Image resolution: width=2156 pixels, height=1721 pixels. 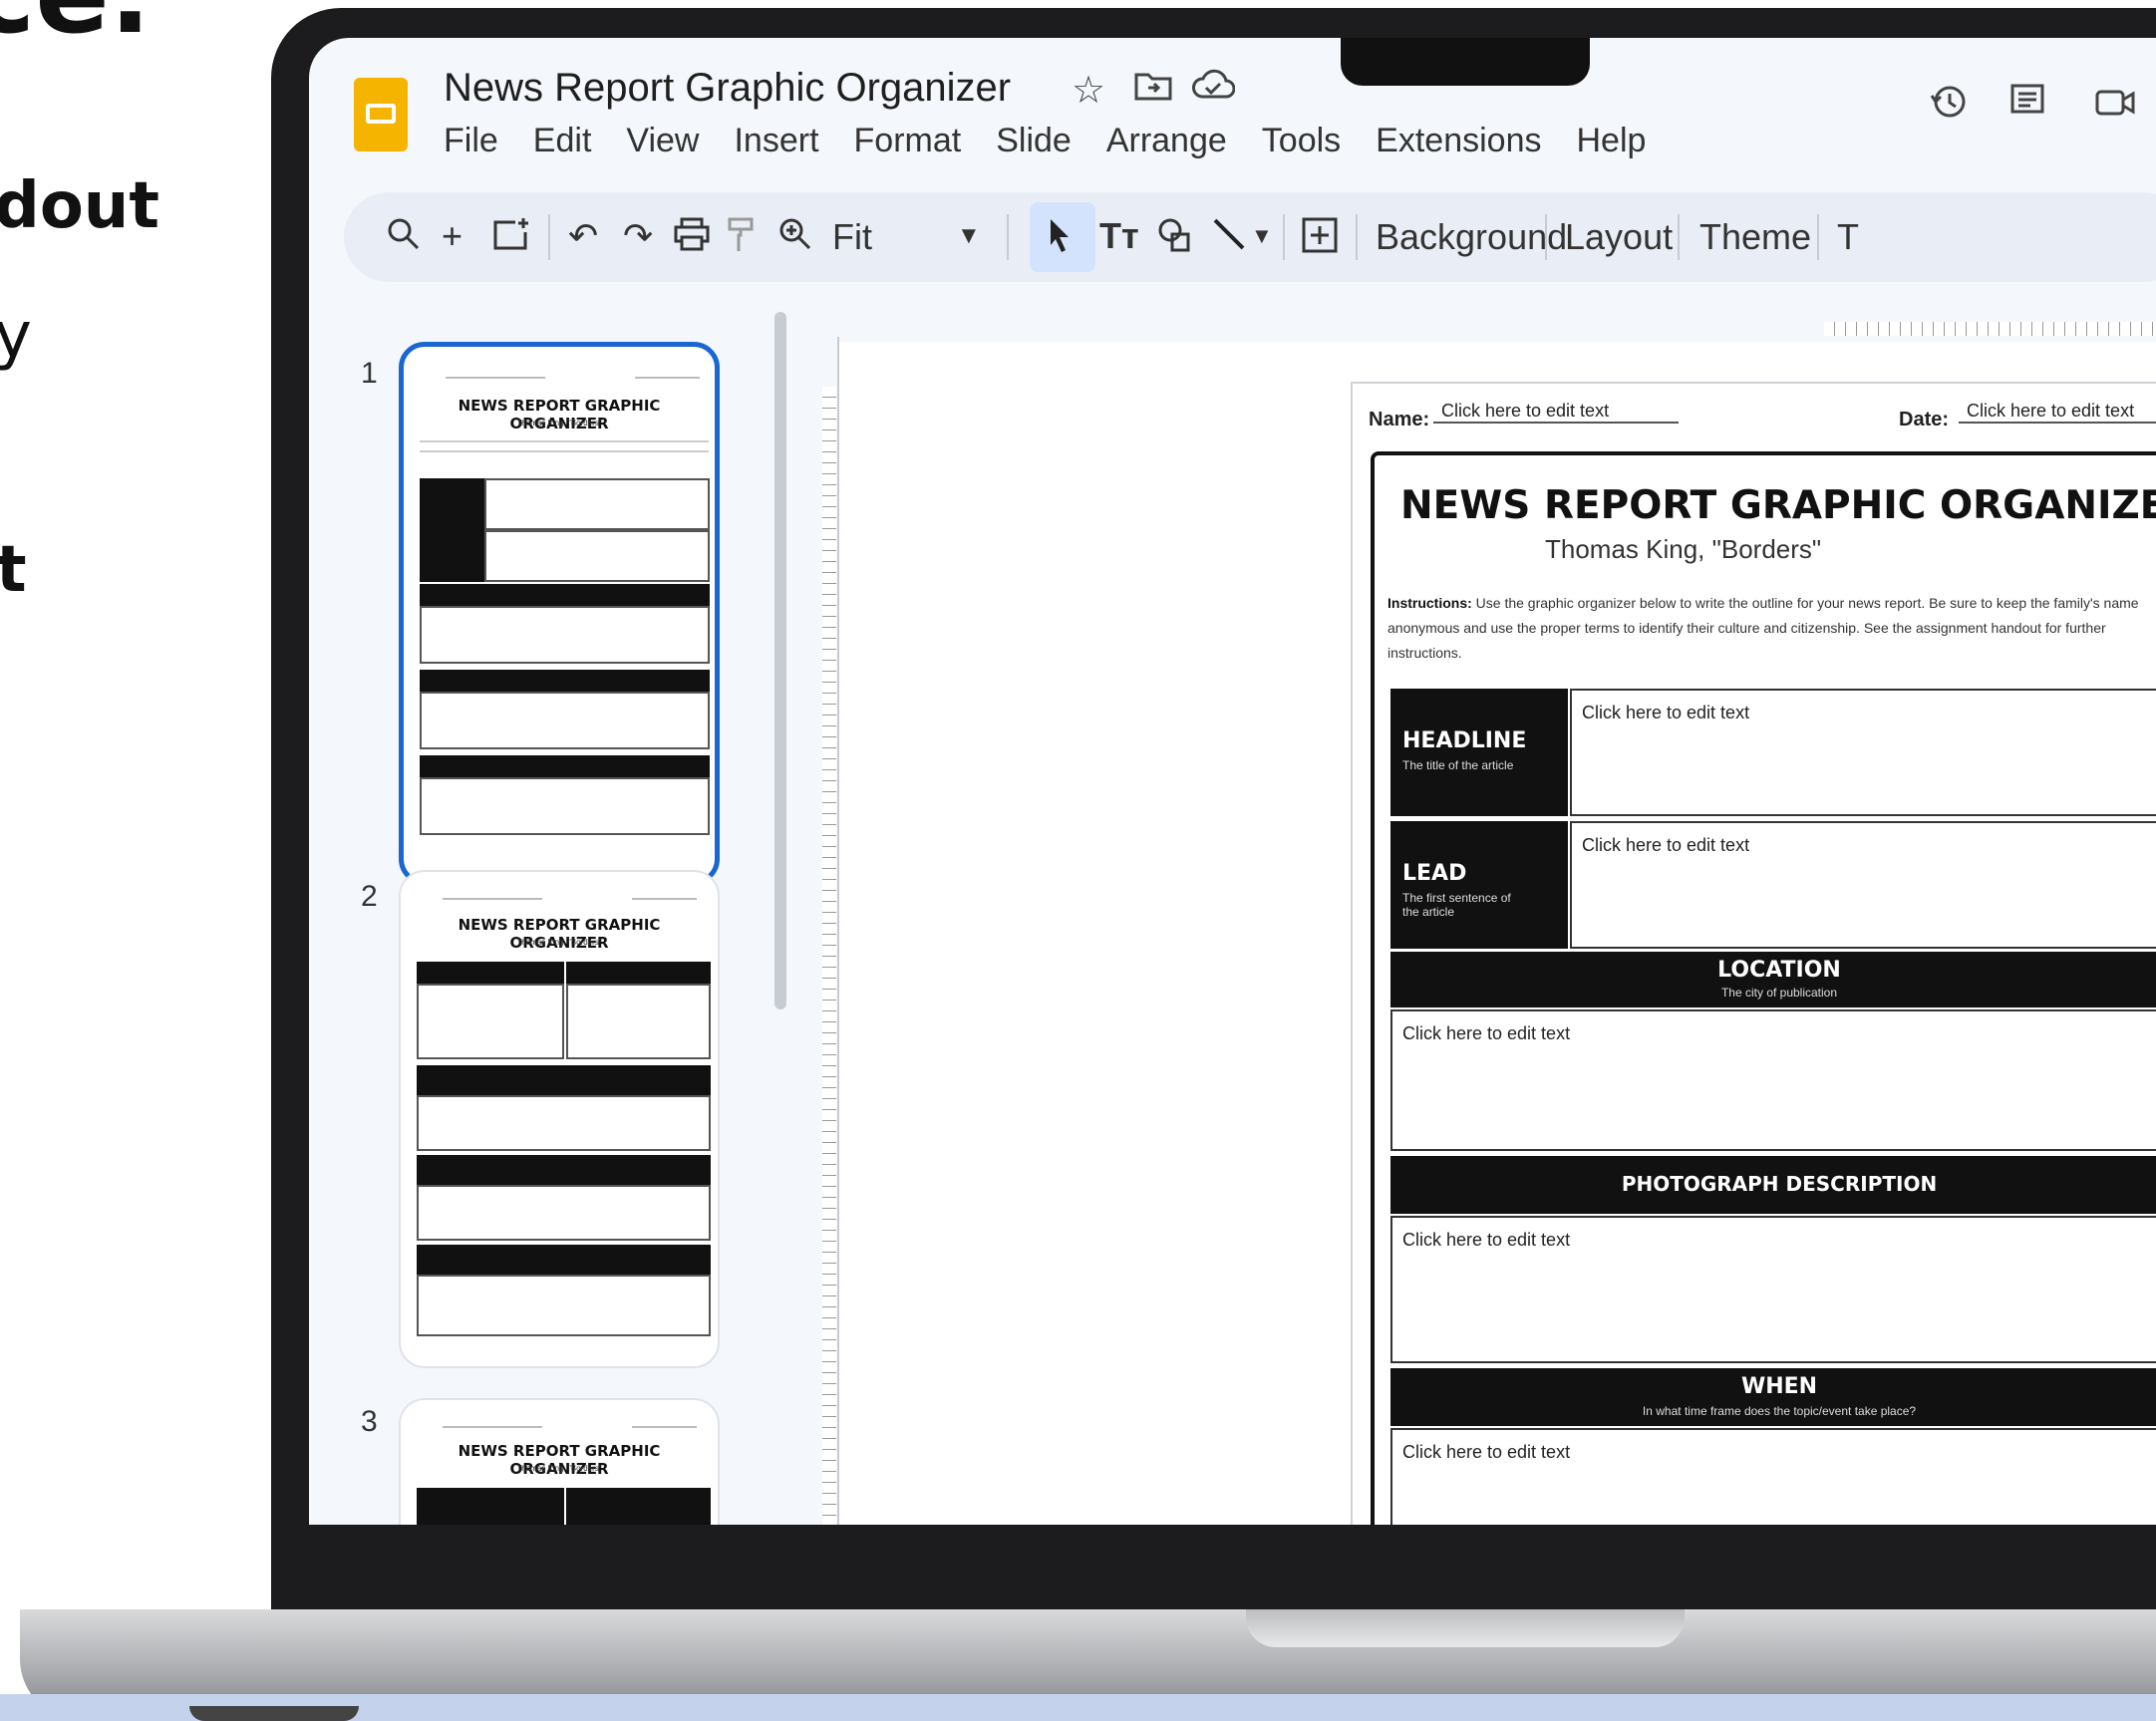 What do you see at coordinates (564, 451) in the screenshot?
I see `thumb-instructions` at bounding box center [564, 451].